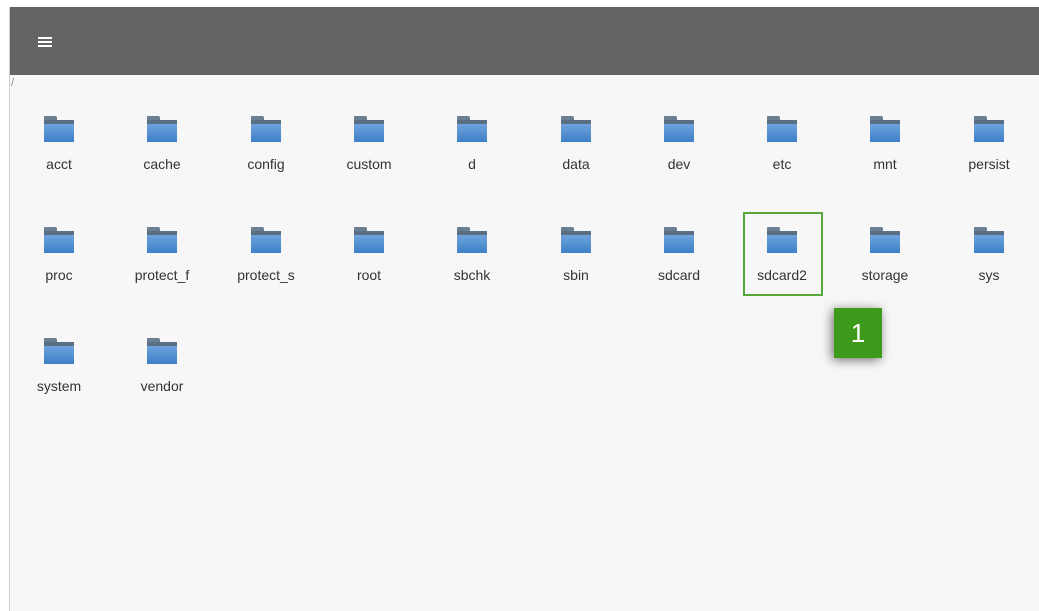 The image size is (1039, 611). Describe the element at coordinates (162, 373) in the screenshot. I see `folder-item-vendor: vendor` at that location.